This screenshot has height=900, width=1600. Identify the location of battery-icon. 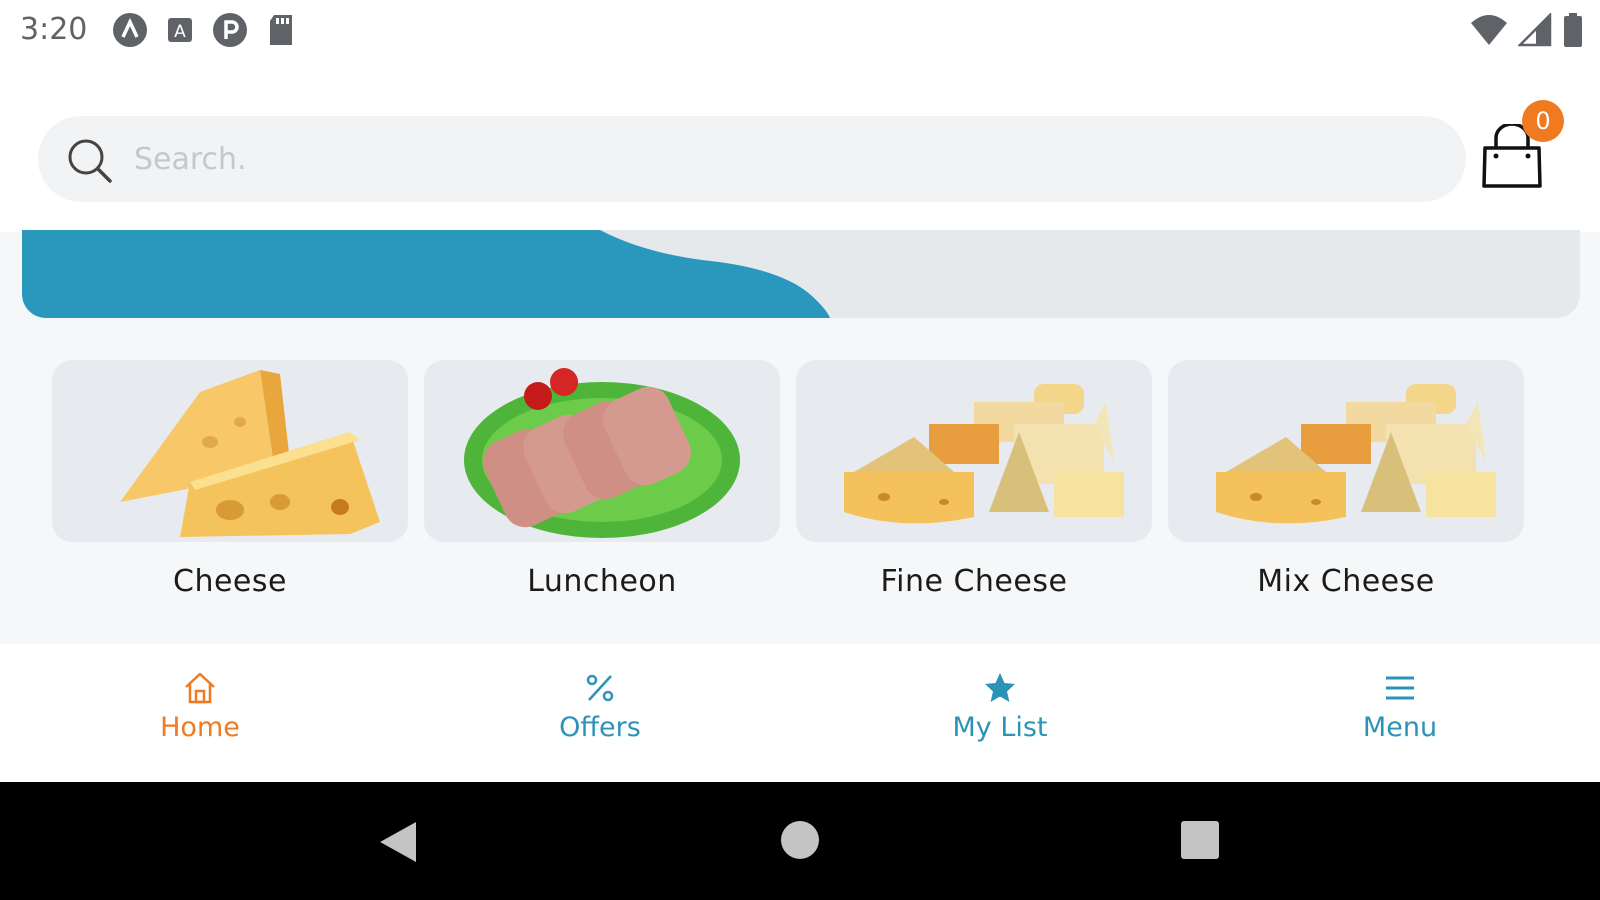
(1573, 32).